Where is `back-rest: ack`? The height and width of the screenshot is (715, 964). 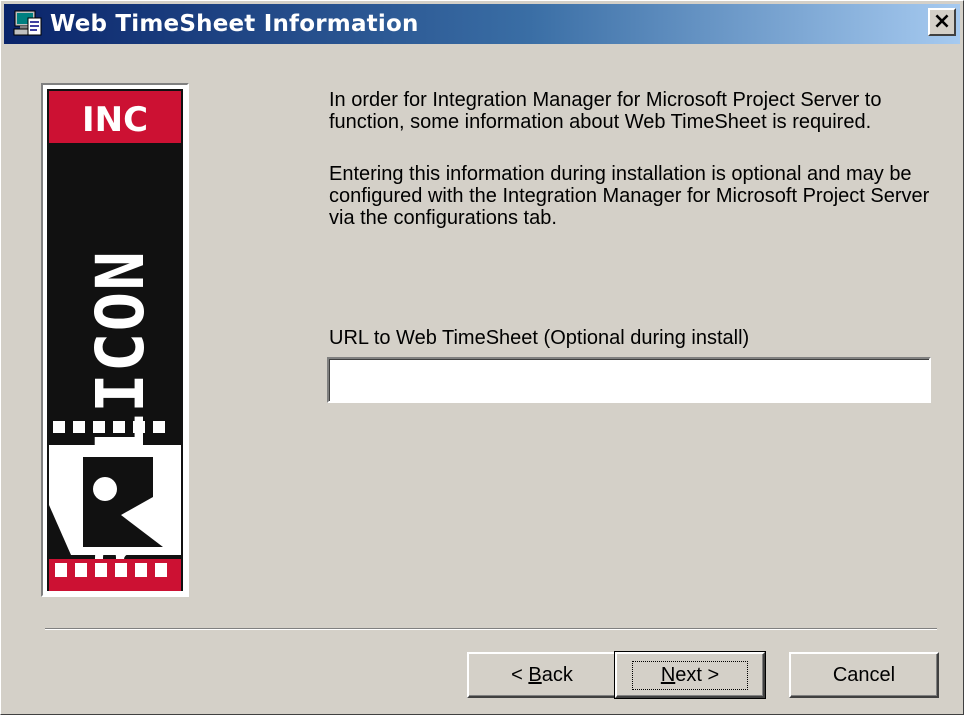
back-rest: ack is located at coordinates (557, 674).